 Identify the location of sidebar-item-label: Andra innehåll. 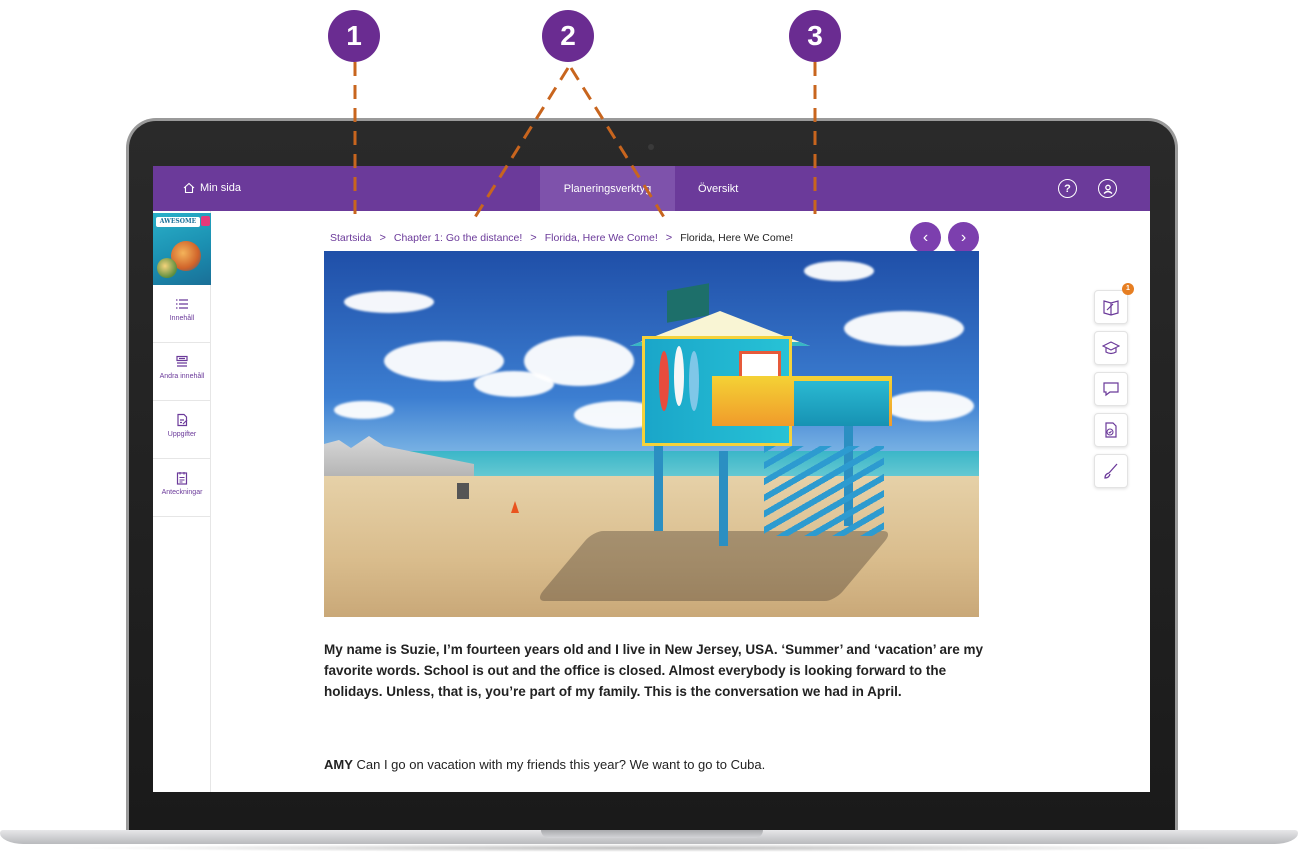
(182, 376).